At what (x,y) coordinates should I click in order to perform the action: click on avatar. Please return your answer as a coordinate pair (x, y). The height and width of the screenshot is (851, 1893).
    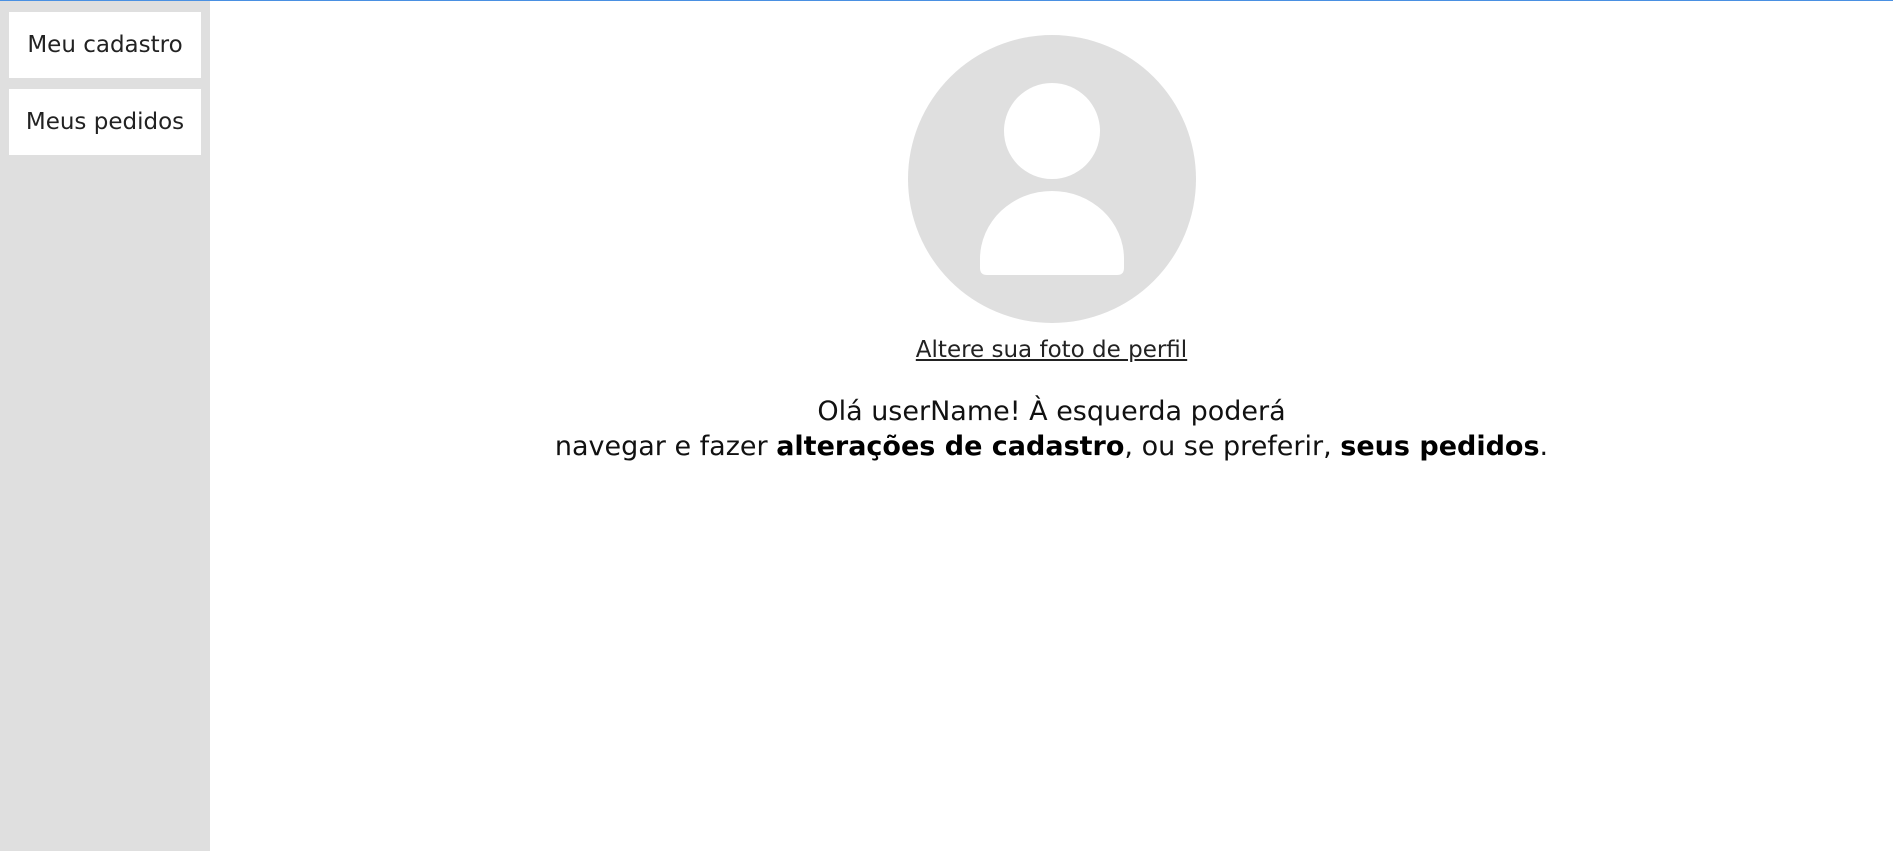
    Looking at the image, I should click on (1052, 179).